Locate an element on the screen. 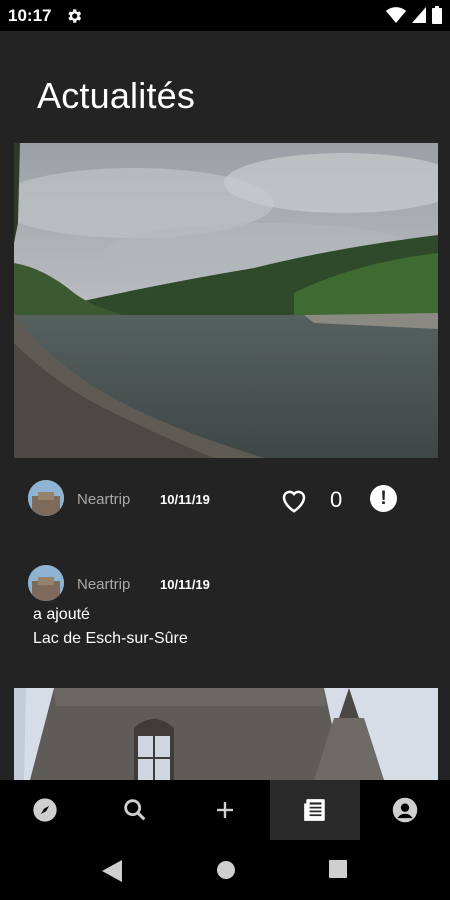 The width and height of the screenshot is (450, 900). system-navigation is located at coordinates (225, 870).